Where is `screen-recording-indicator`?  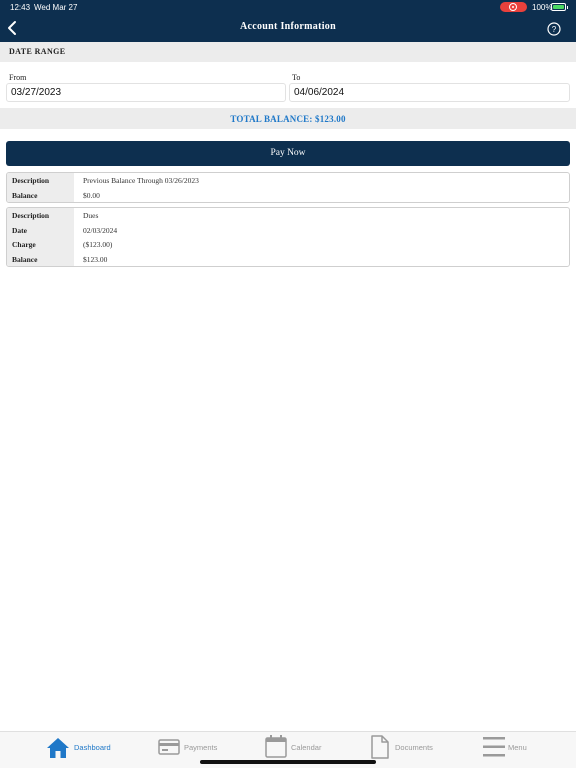 screen-recording-indicator is located at coordinates (513, 7).